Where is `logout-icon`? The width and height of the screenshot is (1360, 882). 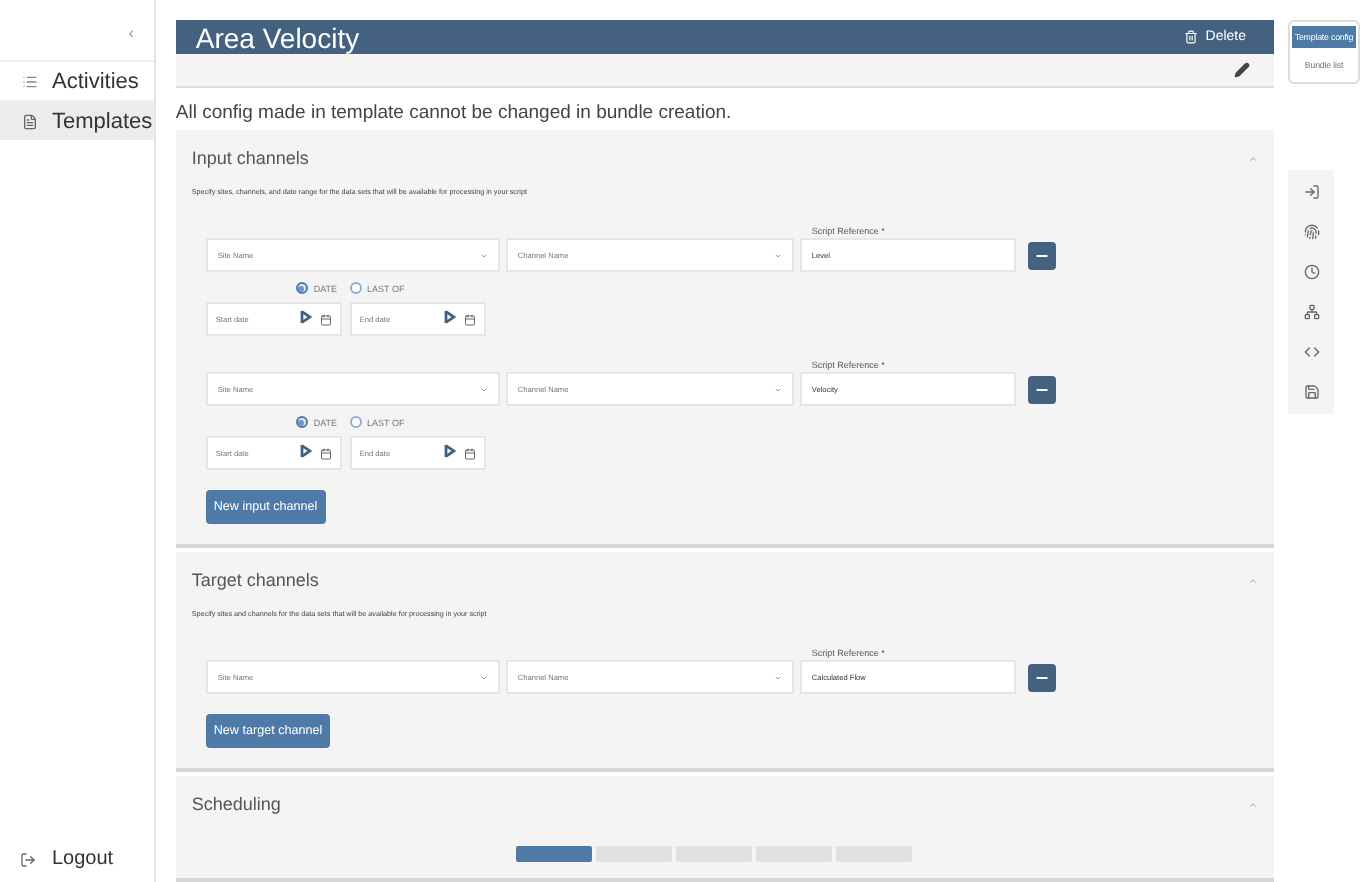 logout-icon is located at coordinates (28, 859).